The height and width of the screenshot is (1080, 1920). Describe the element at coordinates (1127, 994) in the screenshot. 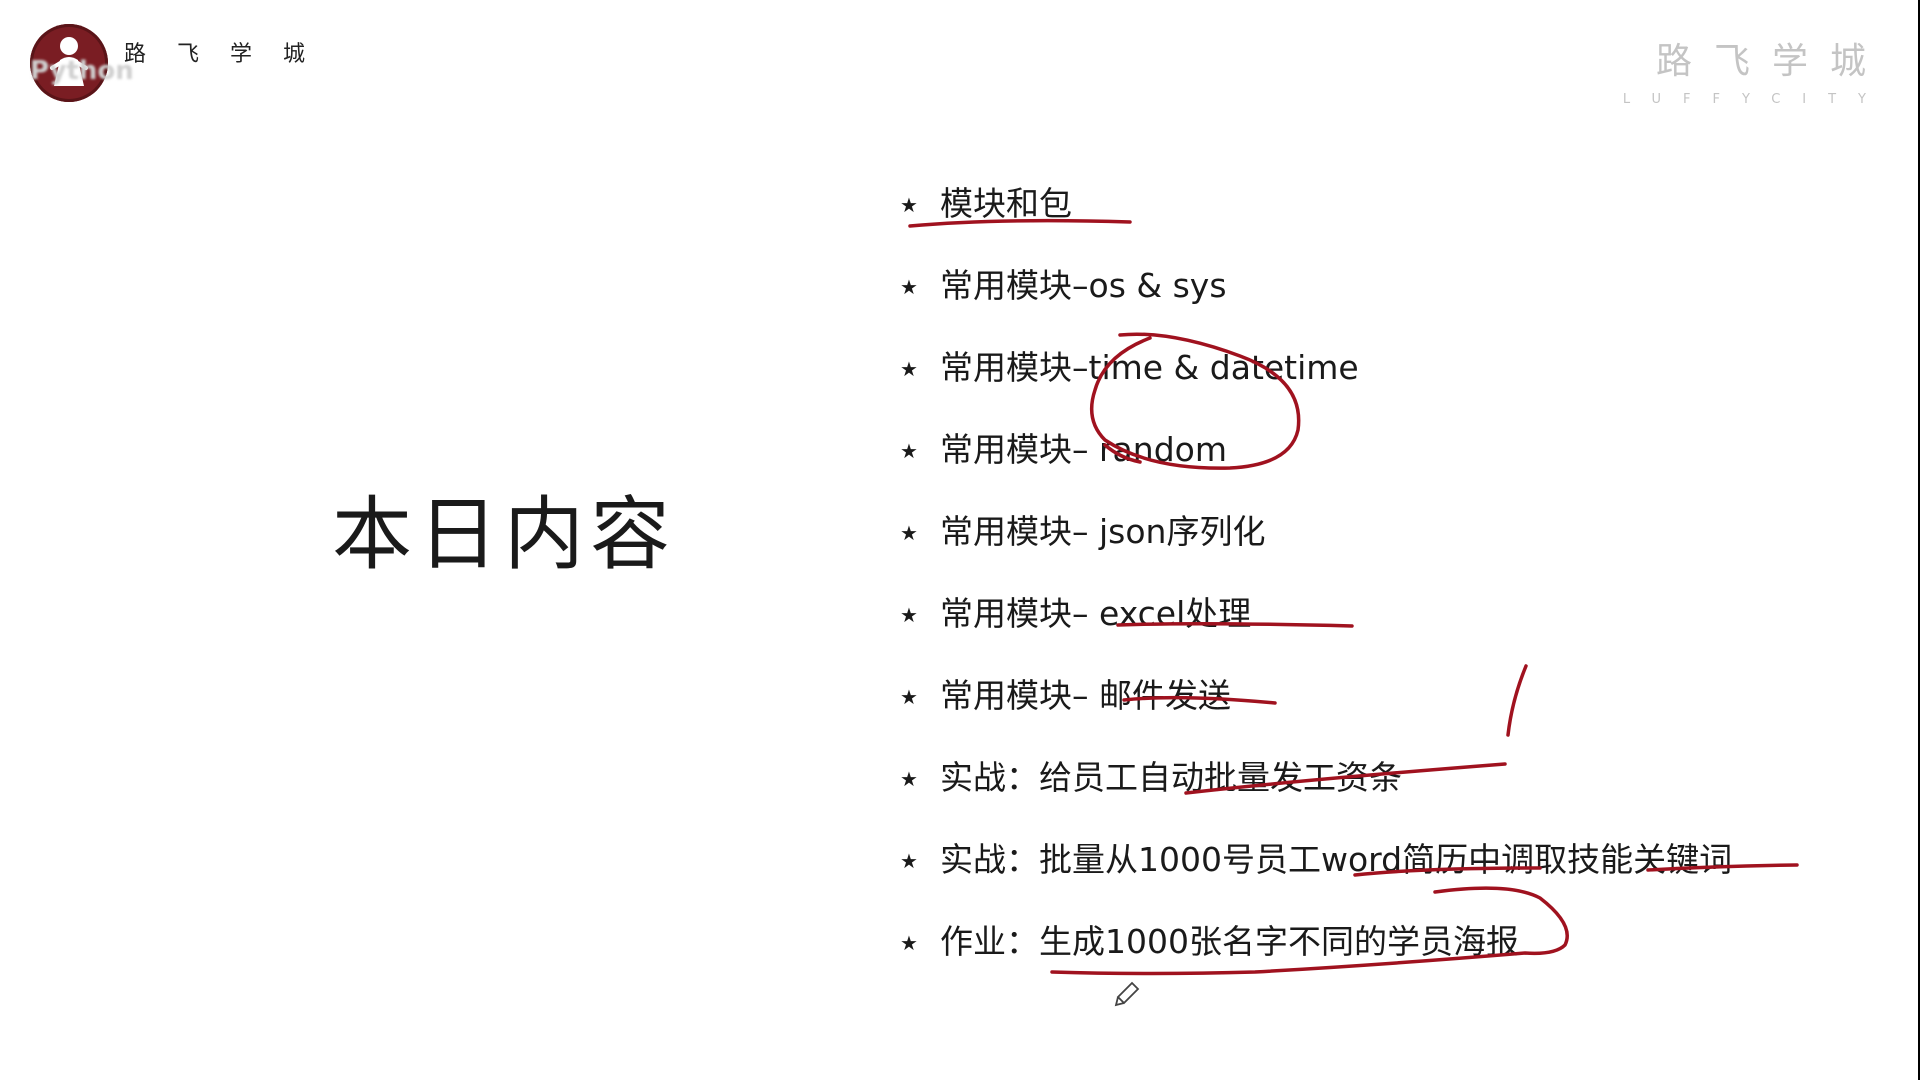

I see `pencil-icon` at that location.